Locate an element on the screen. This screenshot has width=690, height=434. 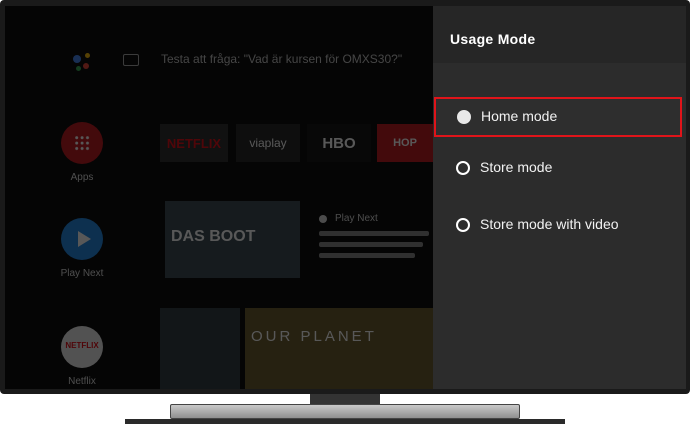
sidebar-item-play-next: Play Next is located at coordinates (82, 248).